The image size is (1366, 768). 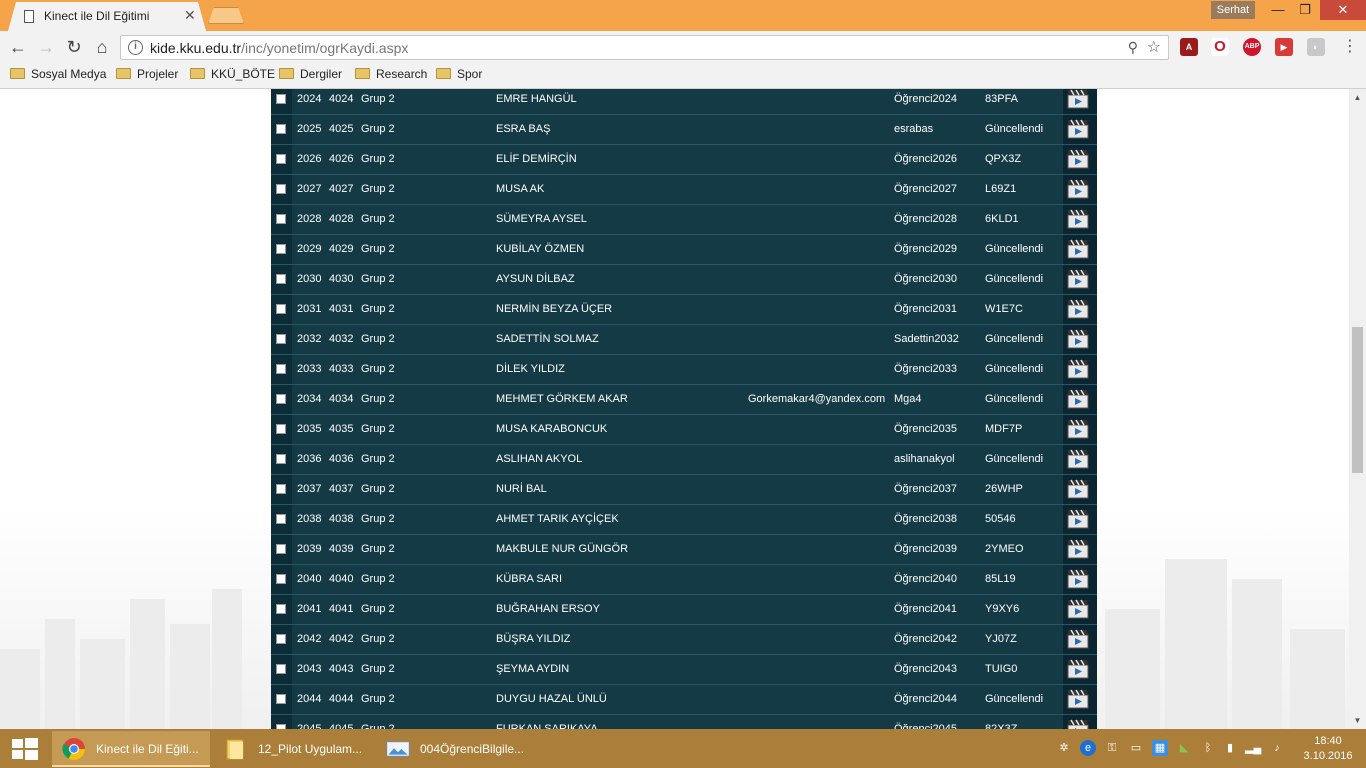 What do you see at coordinates (226, 15) in the screenshot?
I see `new-tab-button` at bounding box center [226, 15].